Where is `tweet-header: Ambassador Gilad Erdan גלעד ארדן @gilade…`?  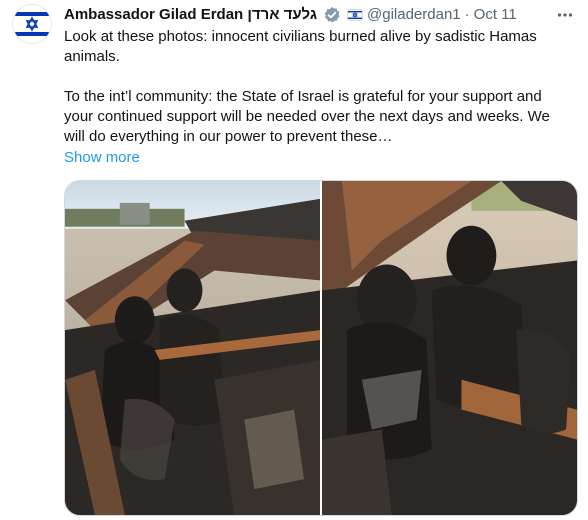 tweet-header: Ambassador Gilad Erdan גלעד ארדן @gilade… is located at coordinates (308, 15).